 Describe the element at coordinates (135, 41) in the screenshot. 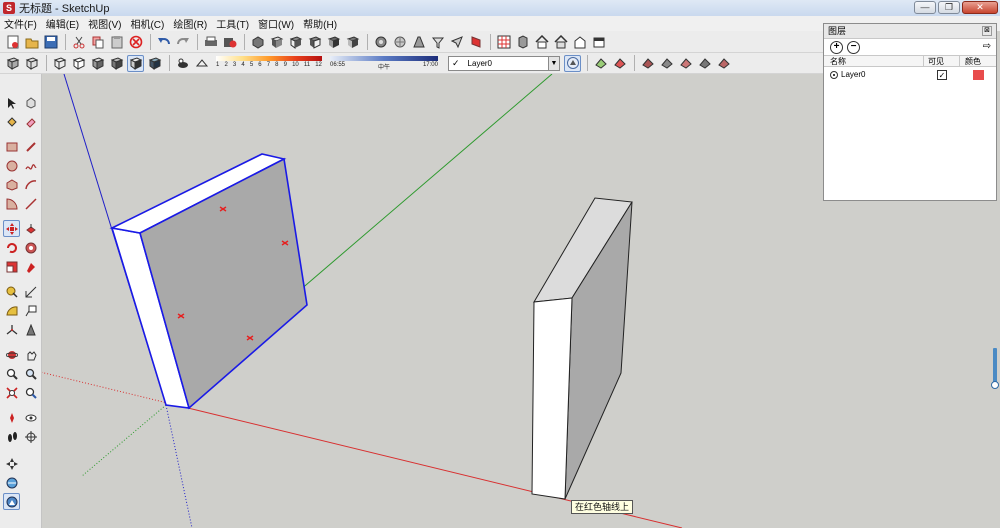

I see `erase-icon` at that location.